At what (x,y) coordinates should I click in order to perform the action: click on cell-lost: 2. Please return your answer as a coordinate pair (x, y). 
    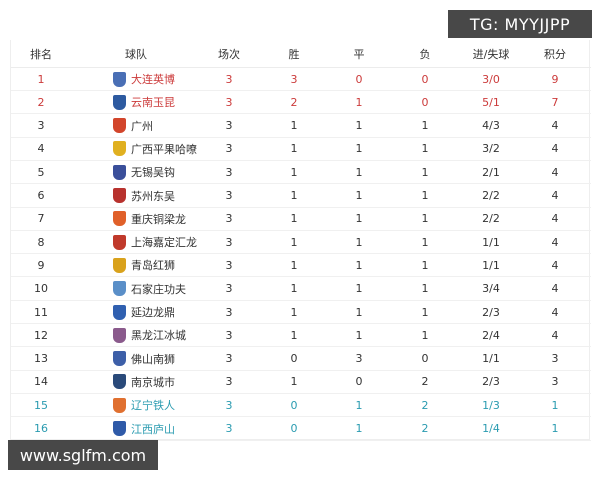
    Looking at the image, I should click on (425, 428).